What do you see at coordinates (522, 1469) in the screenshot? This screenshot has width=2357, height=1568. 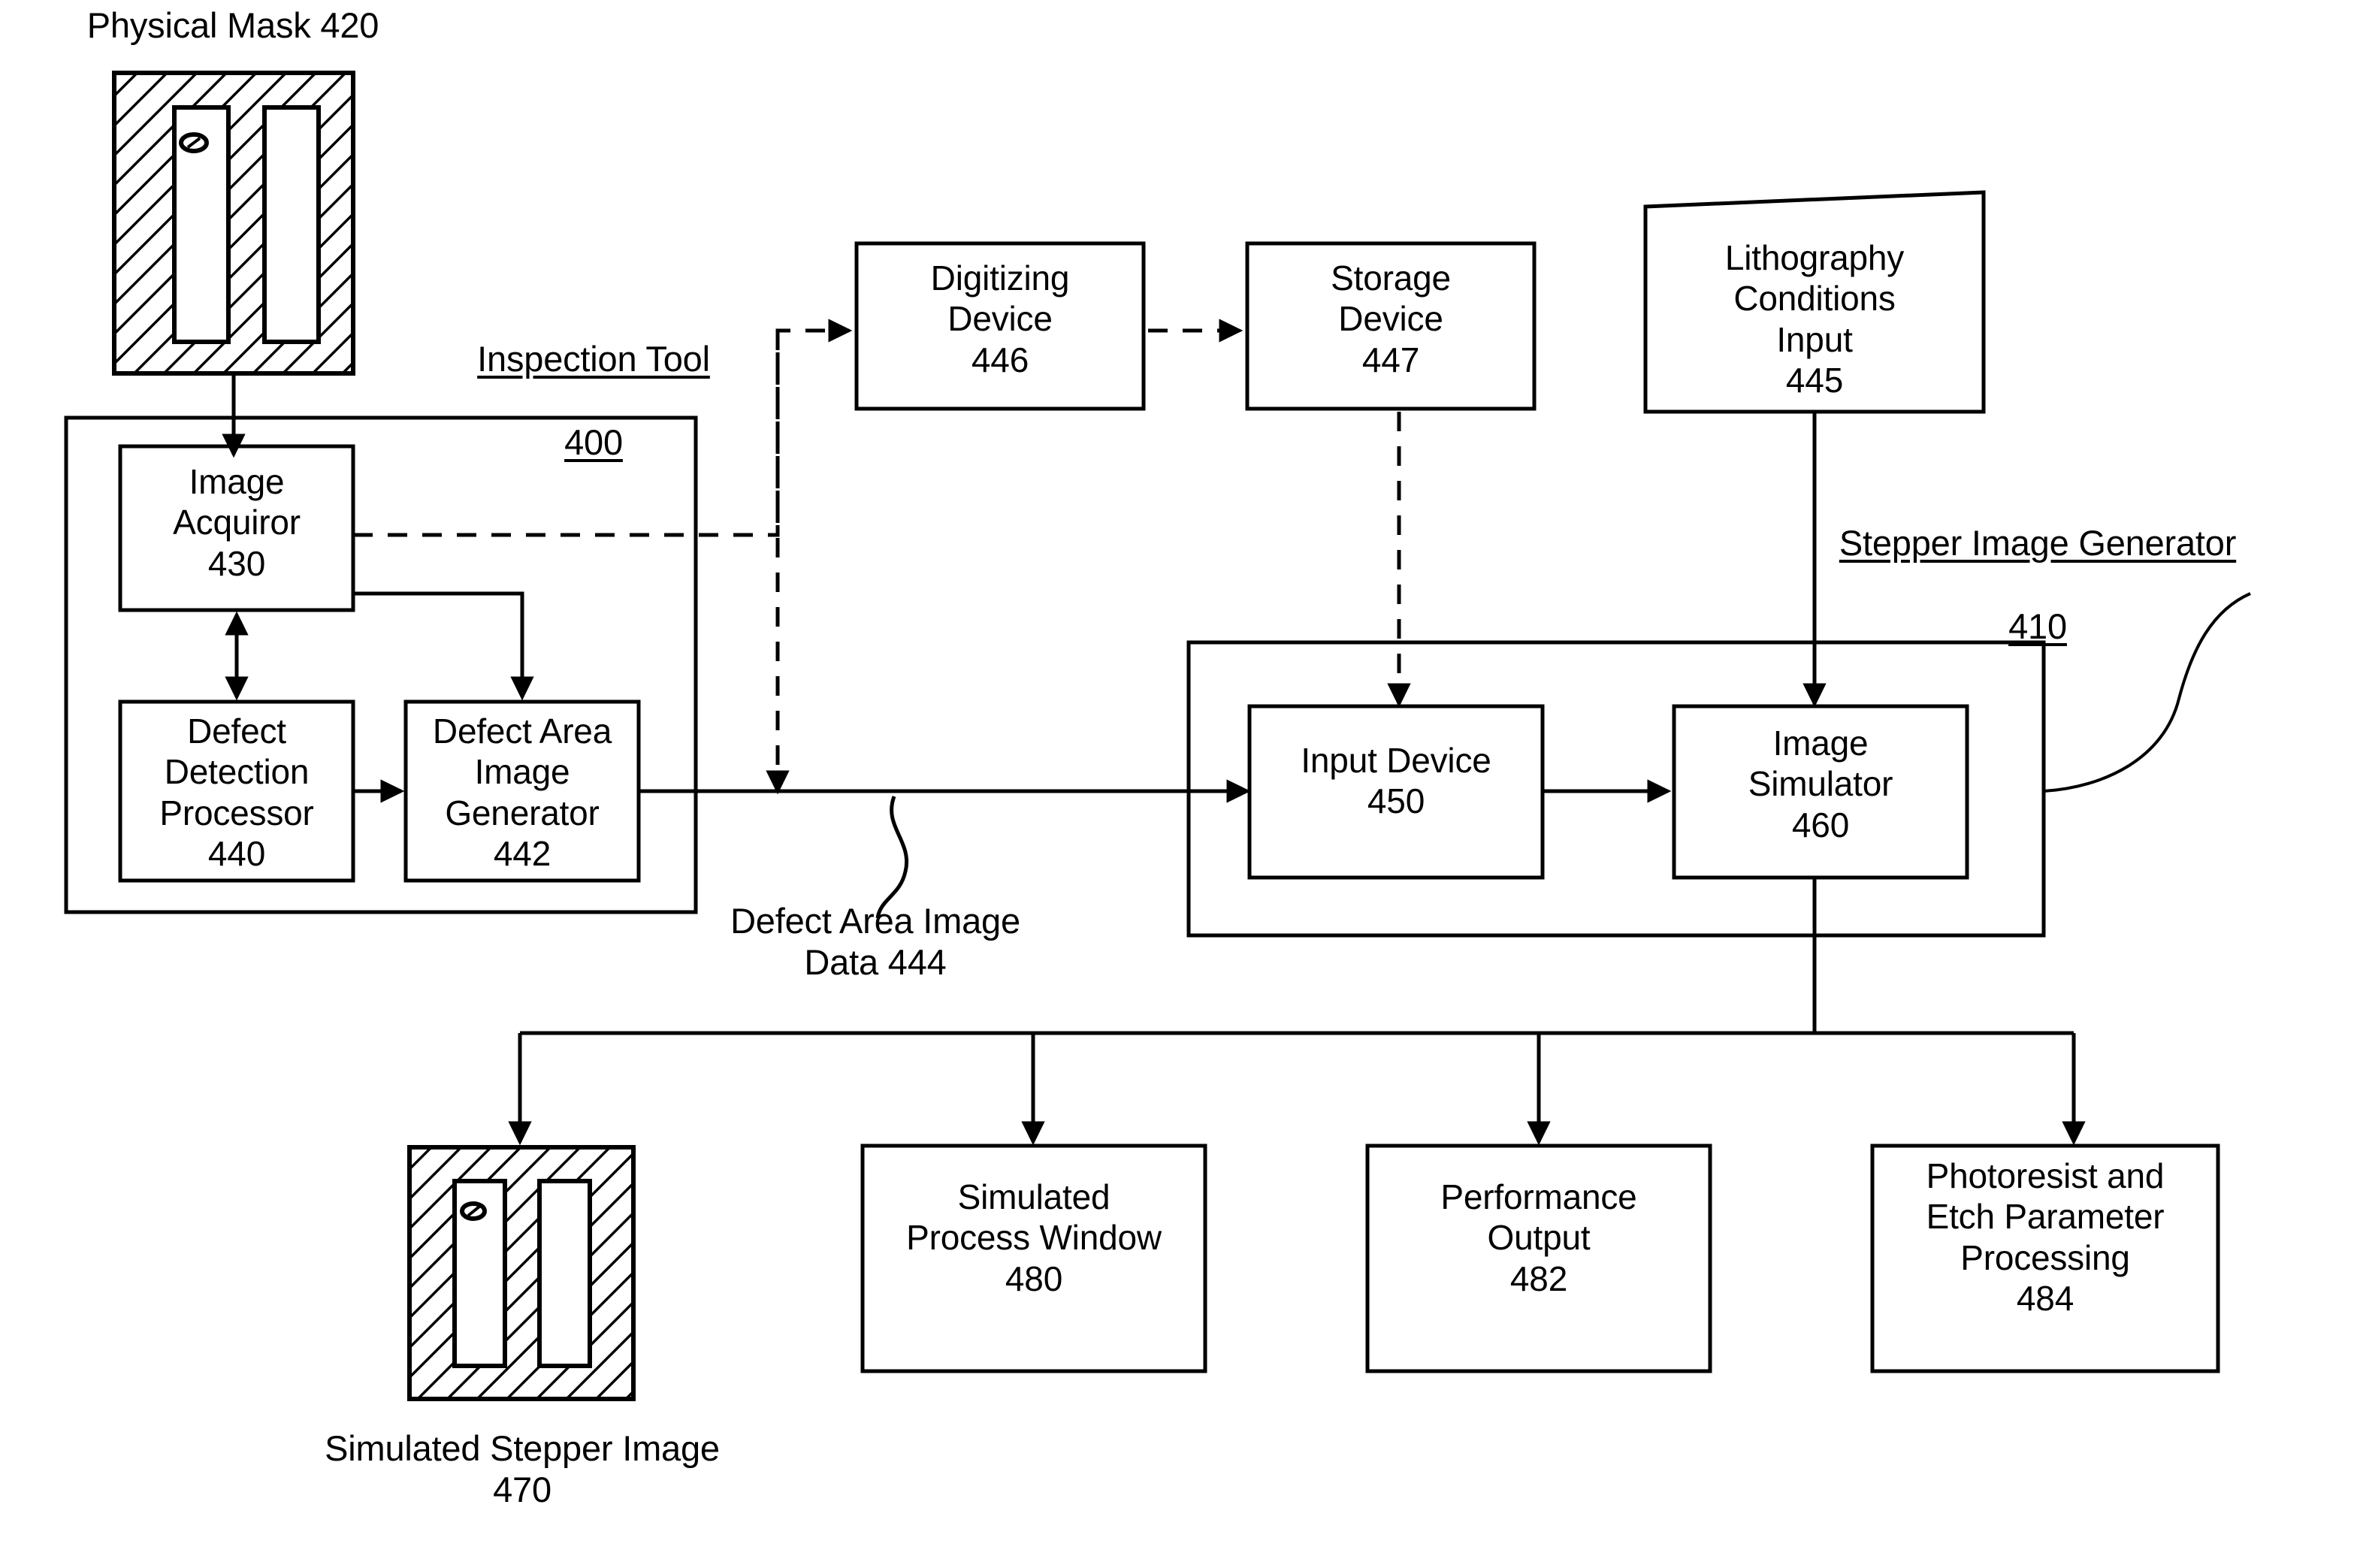 I see `simulated-stepper-image-caption: Simulated Stepper Image 470` at bounding box center [522, 1469].